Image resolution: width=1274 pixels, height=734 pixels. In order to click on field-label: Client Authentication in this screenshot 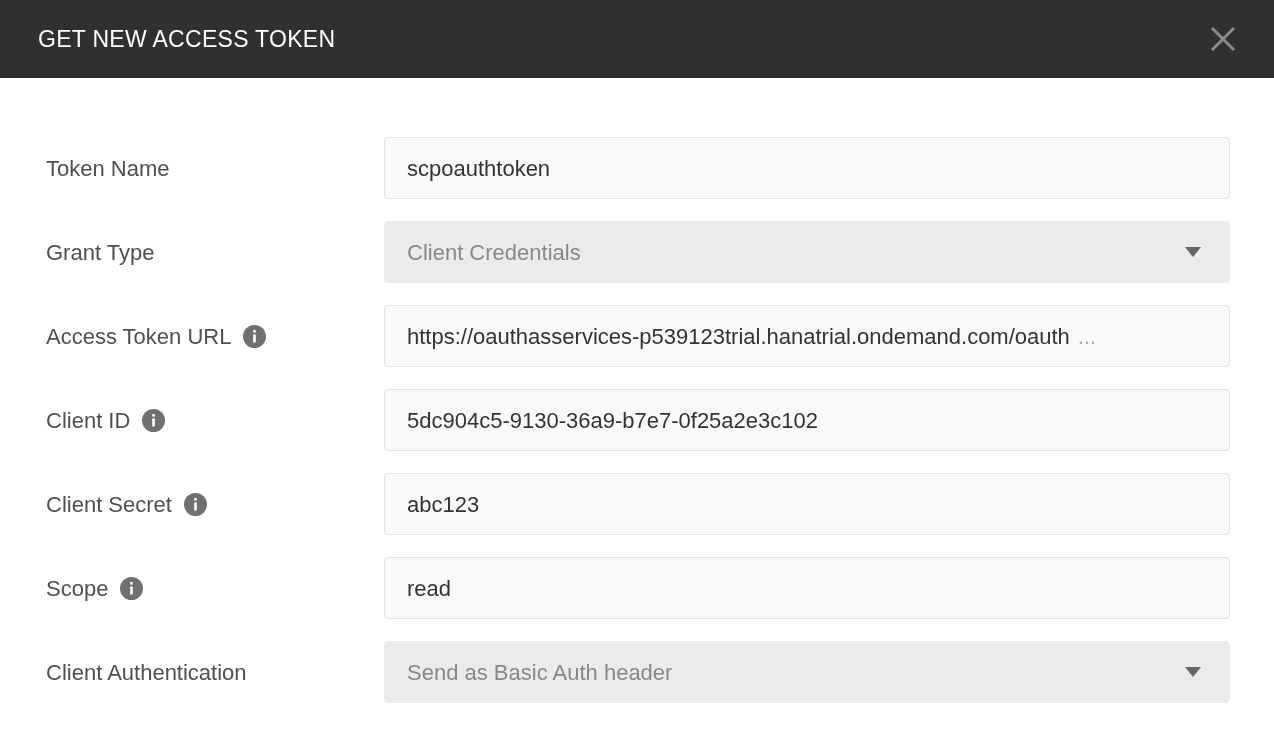, I will do `click(146, 672)`.